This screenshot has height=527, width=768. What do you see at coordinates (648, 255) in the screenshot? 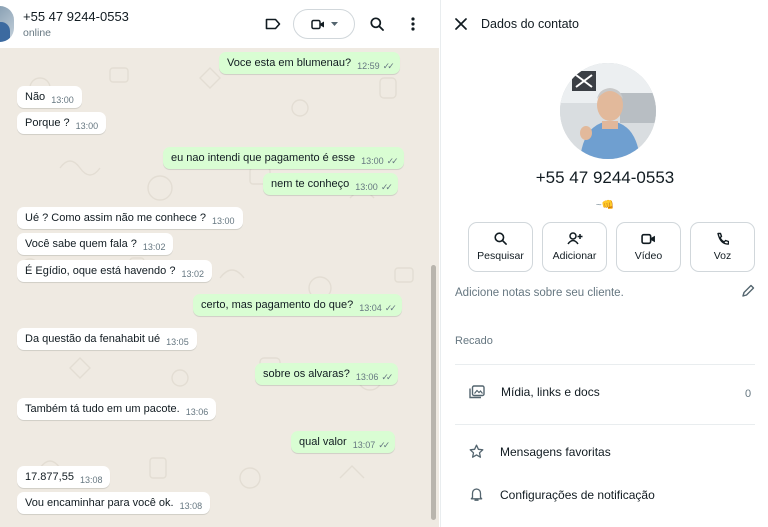
I see `action-label: Vídeo` at bounding box center [648, 255].